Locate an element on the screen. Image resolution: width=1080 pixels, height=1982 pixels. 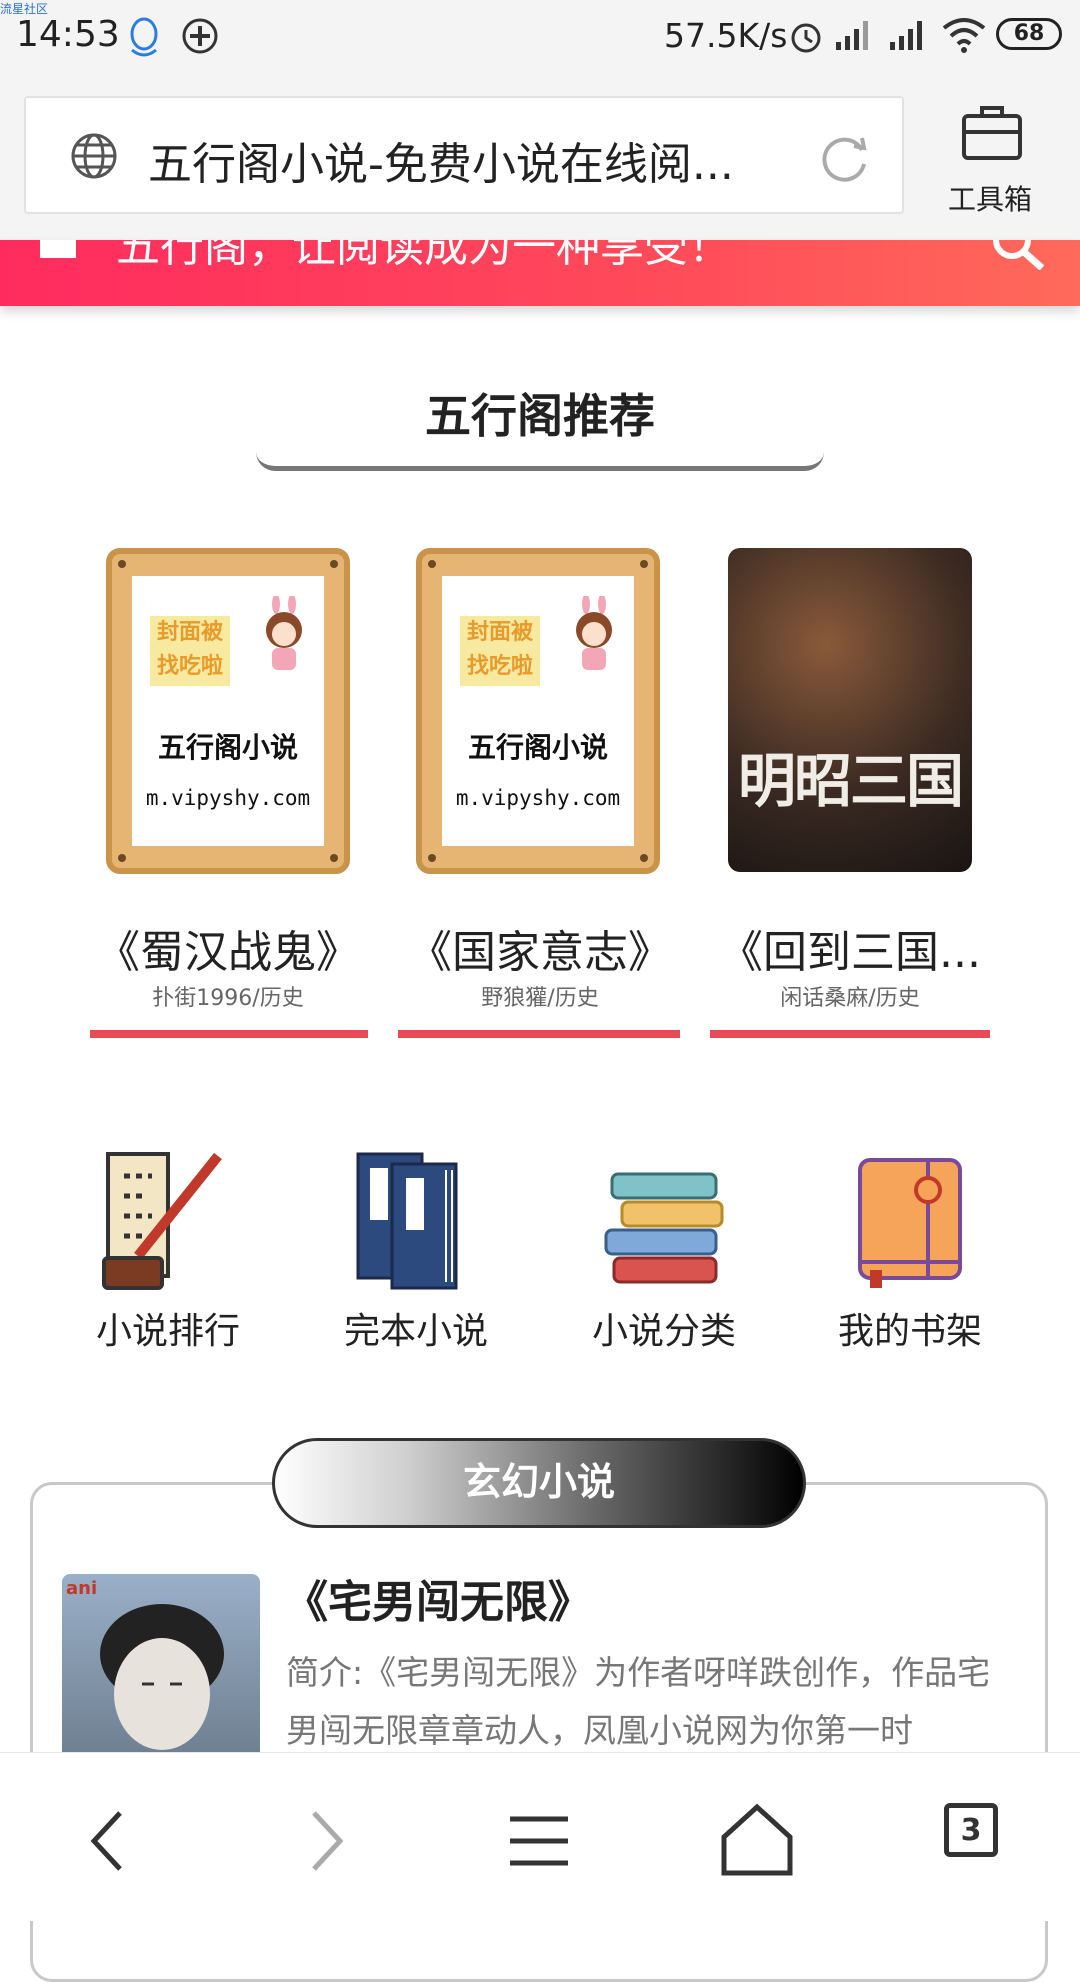
alarm-icon is located at coordinates (806, 38).